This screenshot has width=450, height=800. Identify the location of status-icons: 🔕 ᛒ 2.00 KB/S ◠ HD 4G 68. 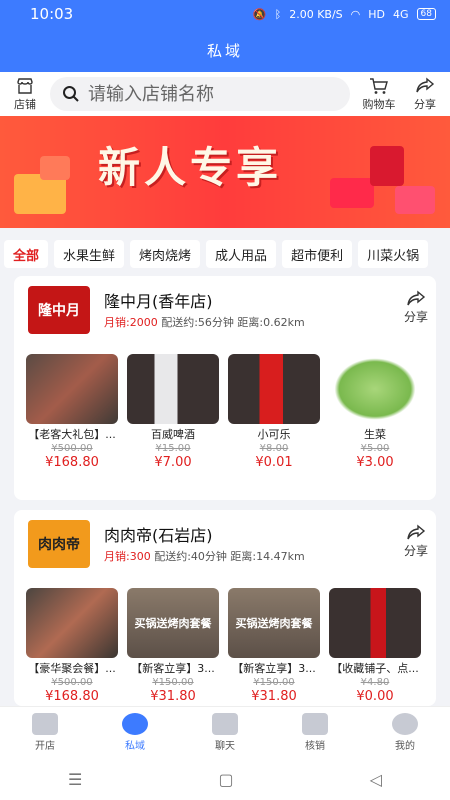
(344, 14).